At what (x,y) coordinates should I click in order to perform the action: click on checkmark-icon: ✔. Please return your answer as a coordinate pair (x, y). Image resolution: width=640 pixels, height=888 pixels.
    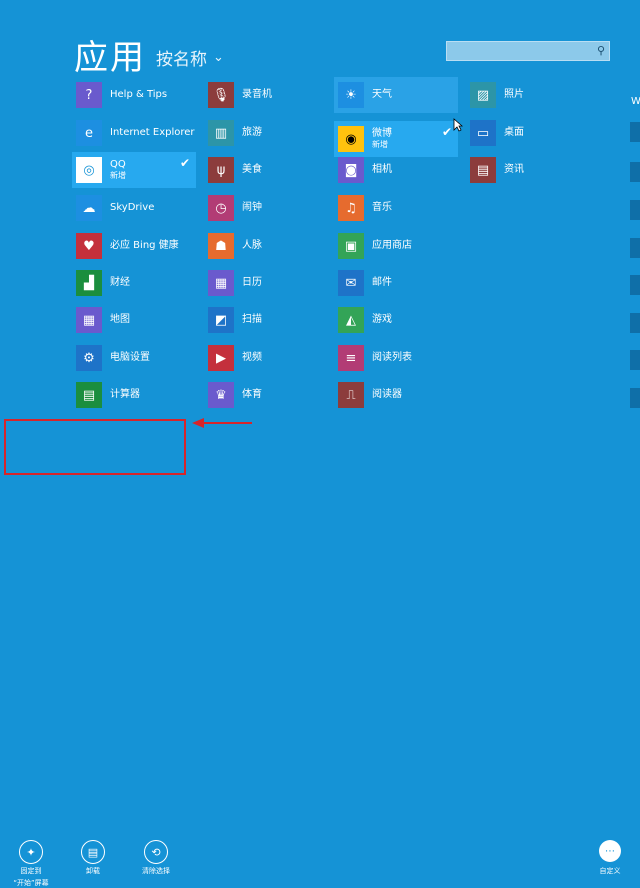
    Looking at the image, I should click on (446, 132).